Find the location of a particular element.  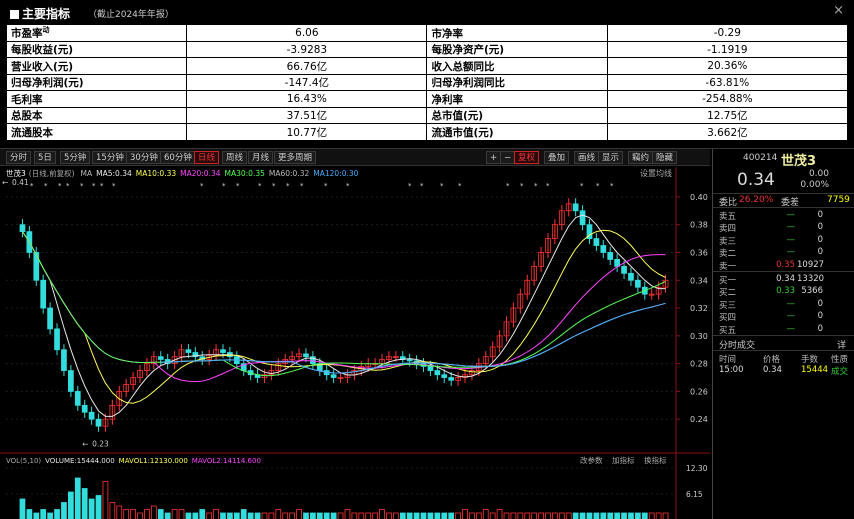

indicator-row: 归母净利润(元) -147.4亿 归母净利润同比 -63.81% is located at coordinates (427, 82).